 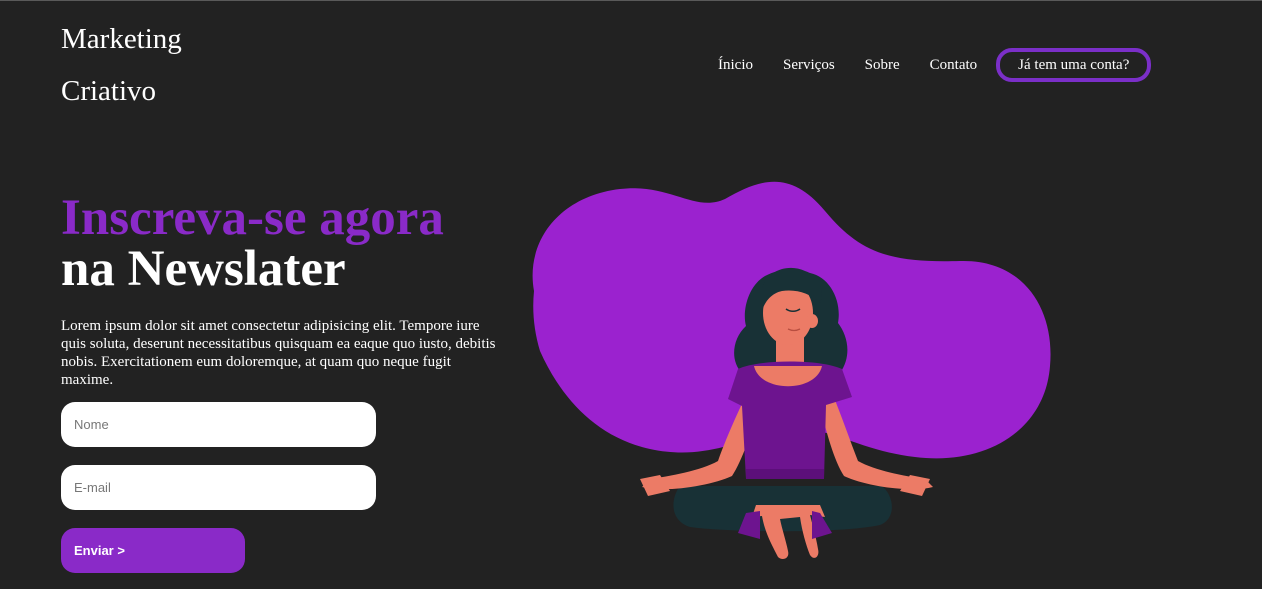 What do you see at coordinates (203, 269) in the screenshot?
I see `hero-title-main: na Newslater` at bounding box center [203, 269].